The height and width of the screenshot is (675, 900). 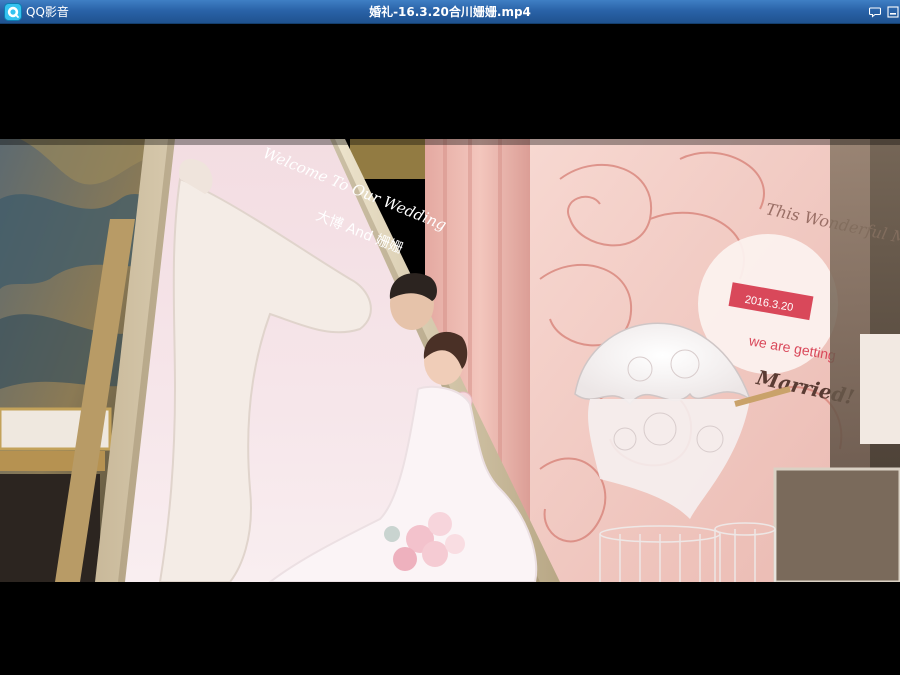 What do you see at coordinates (893, 12) in the screenshot?
I see `minimize-icon` at bounding box center [893, 12].